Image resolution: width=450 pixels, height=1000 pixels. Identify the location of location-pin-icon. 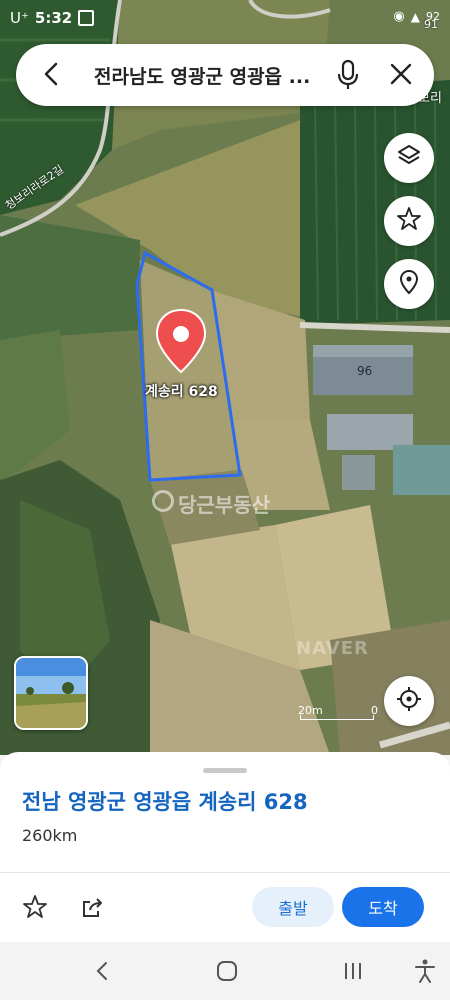
(181, 341).